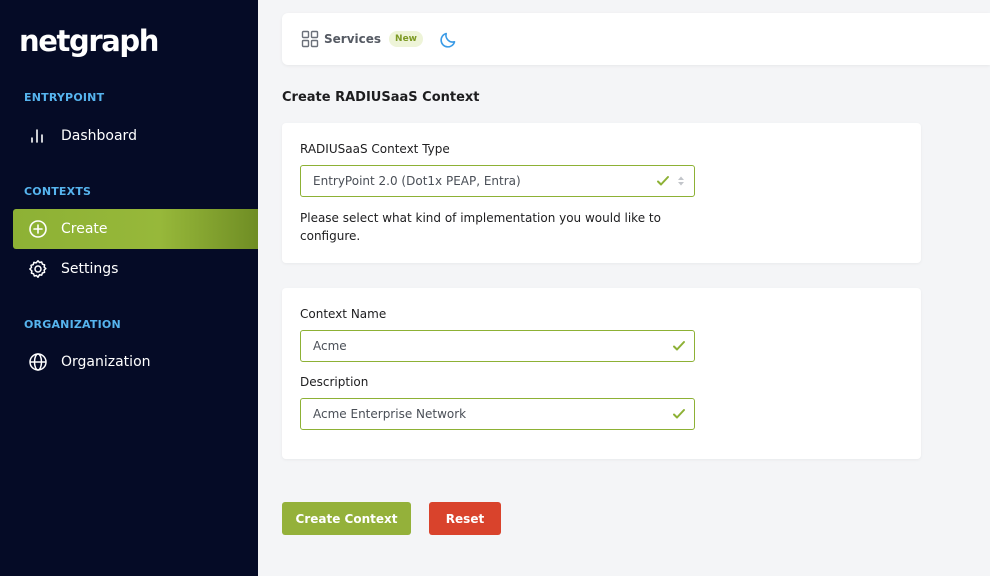 Image resolution: width=990 pixels, height=576 pixels. What do you see at coordinates (38, 269) in the screenshot?
I see `gear-icon` at bounding box center [38, 269].